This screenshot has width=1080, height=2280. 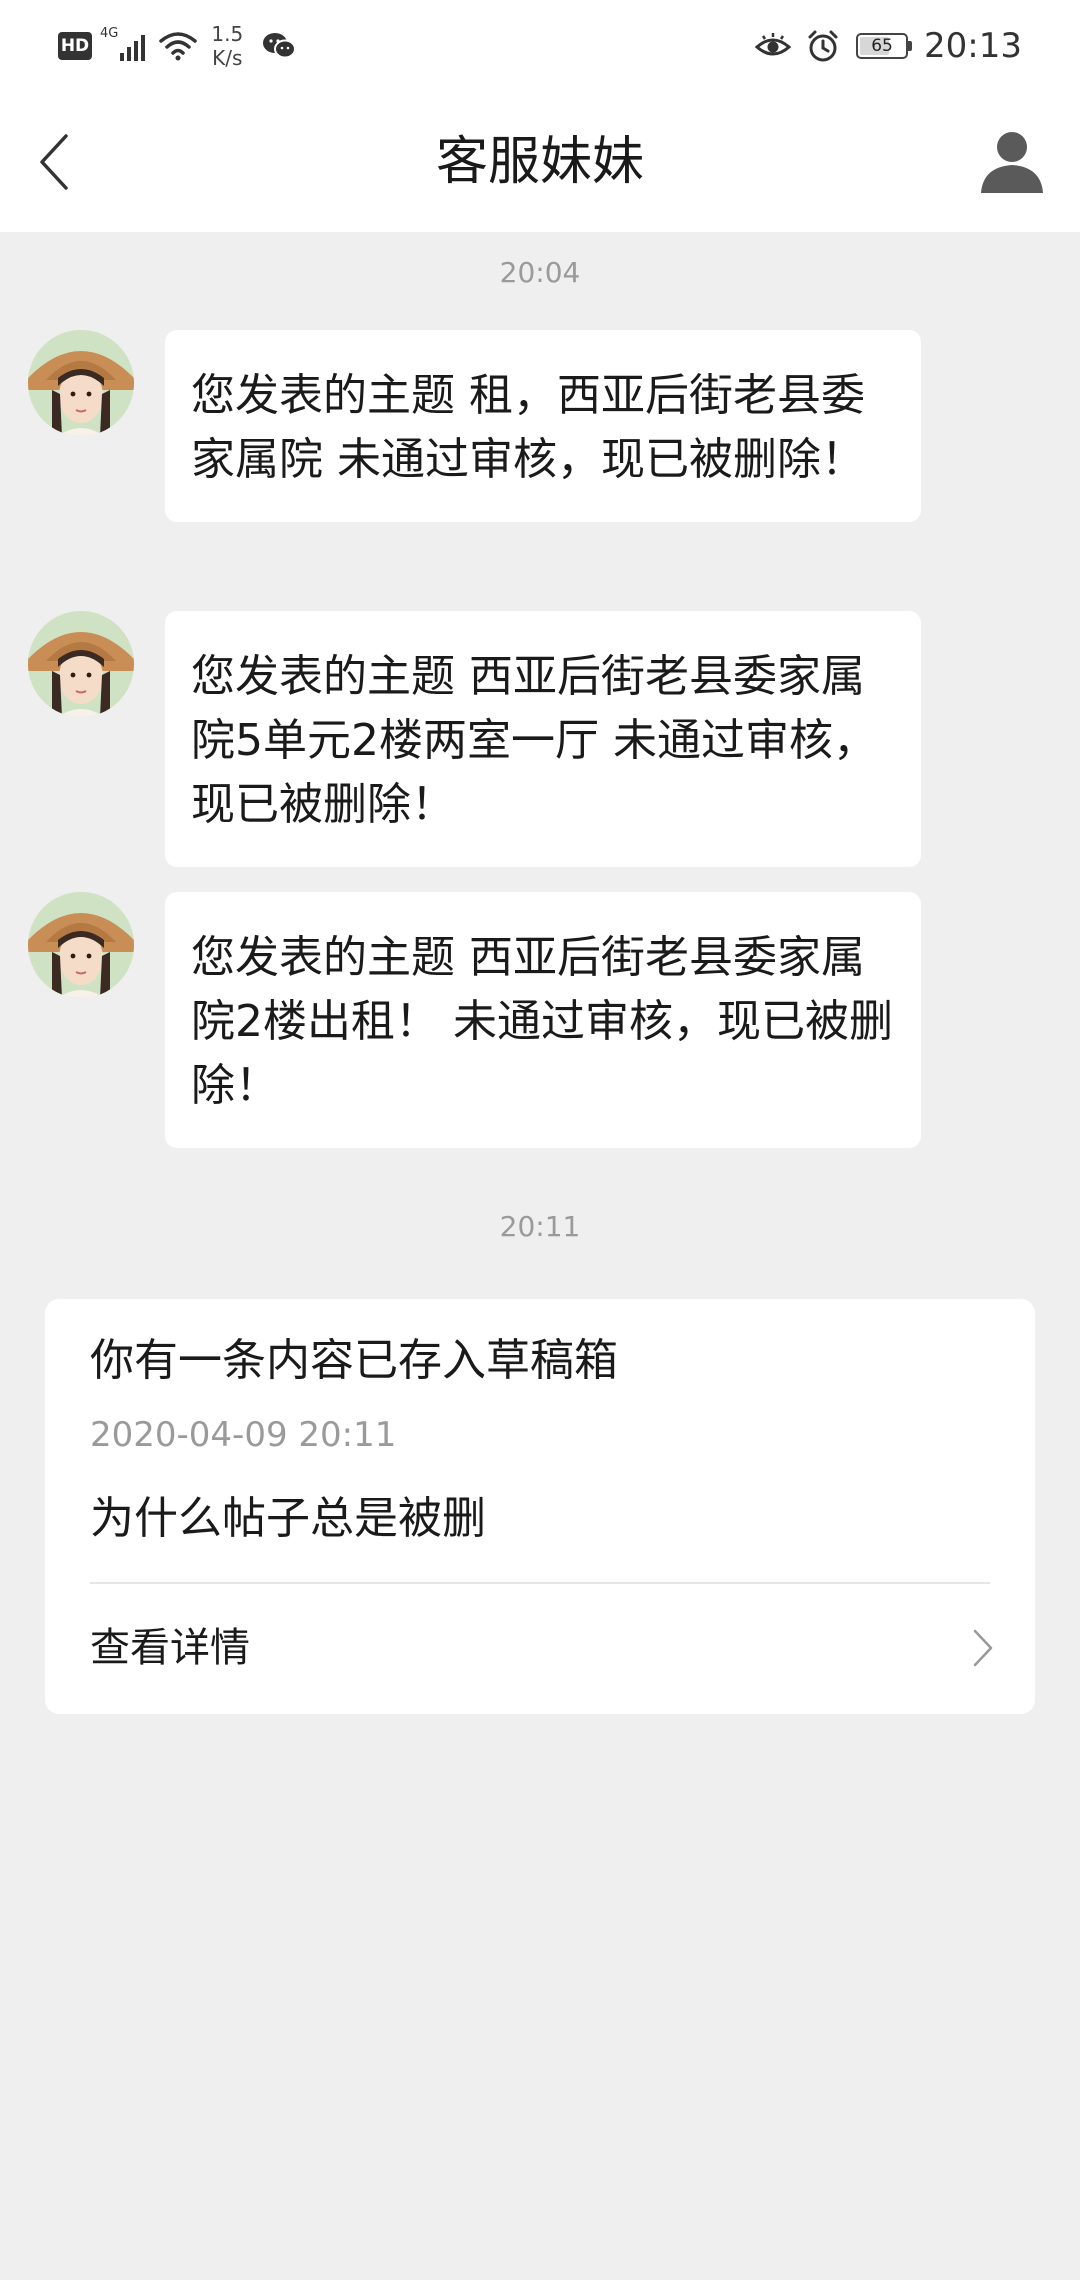 What do you see at coordinates (973, 46) in the screenshot?
I see `status-clock: 20:13` at bounding box center [973, 46].